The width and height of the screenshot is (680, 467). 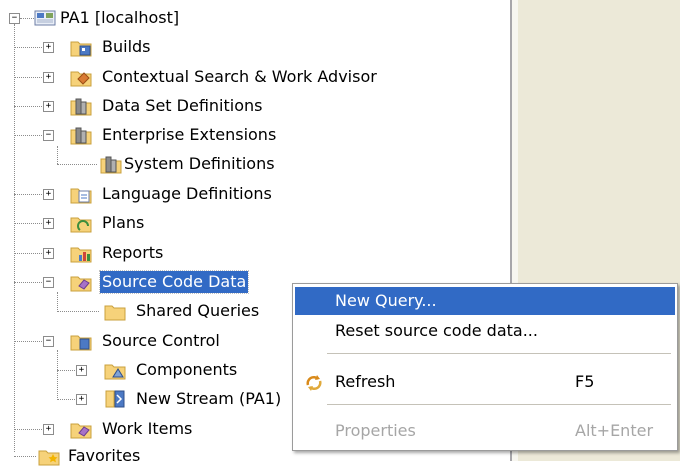 I want to click on tree-item-contextual-search: Contextual Search & Work Advisor, so click(x=239, y=77).